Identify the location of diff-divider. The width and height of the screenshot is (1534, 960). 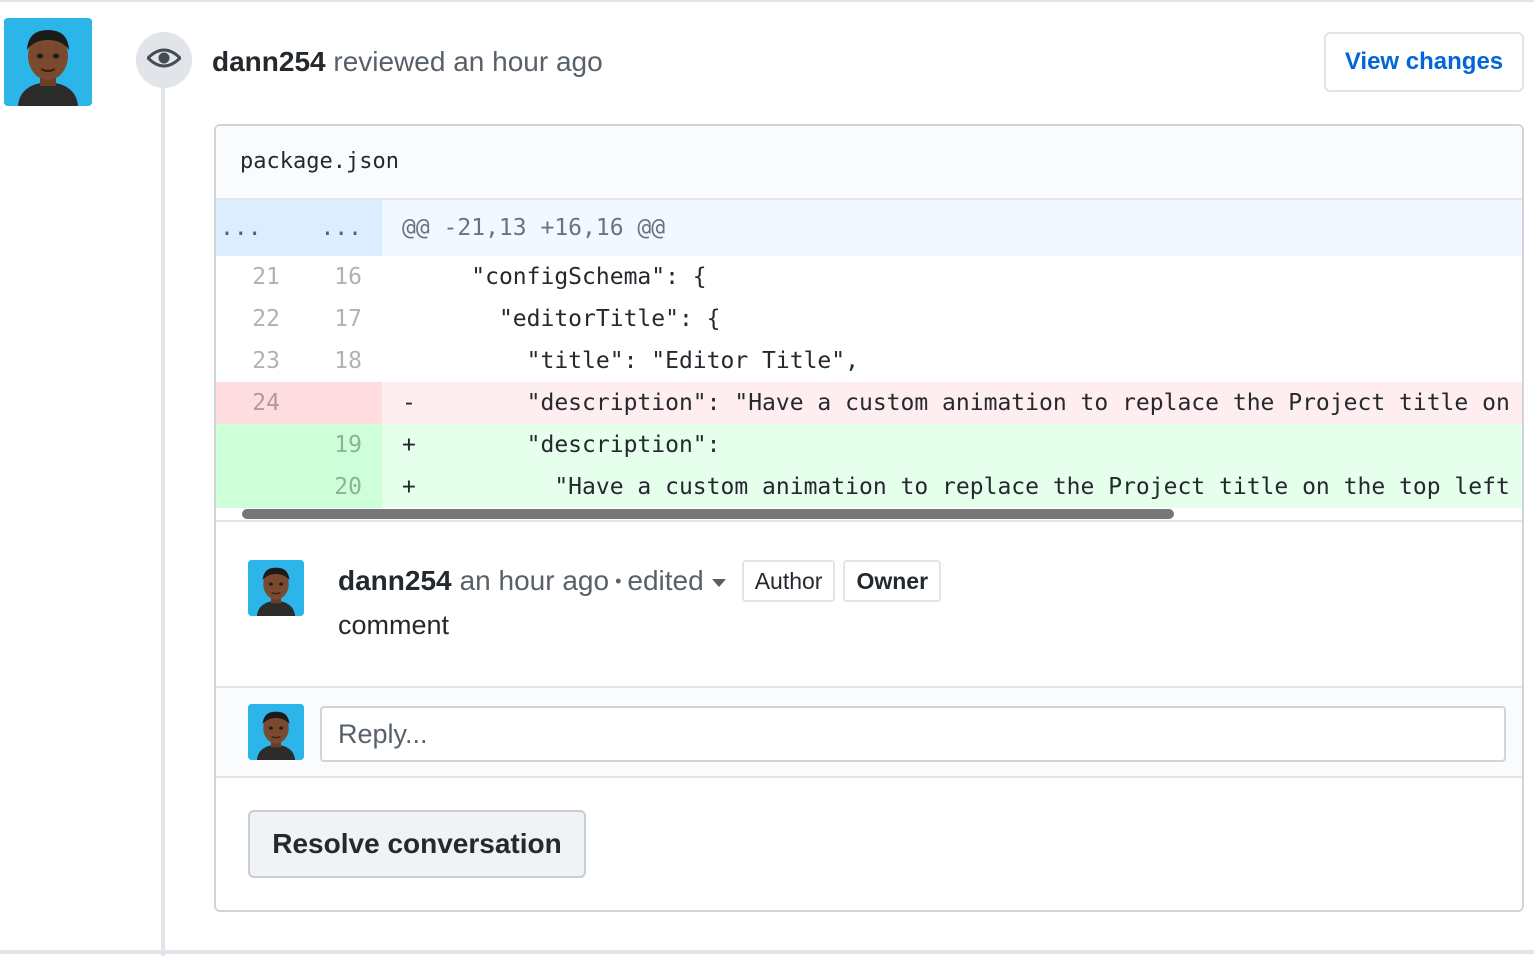
(869, 521).